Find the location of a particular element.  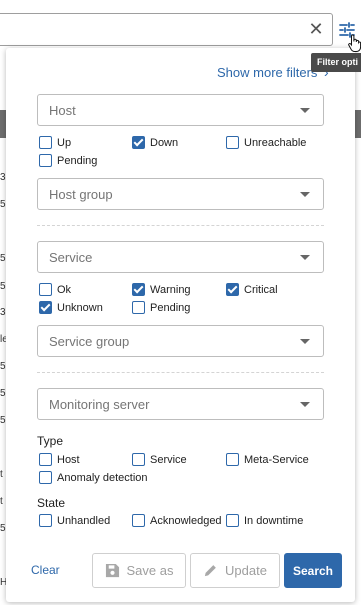

host-status-down-checkbox: Down is located at coordinates (155, 142).